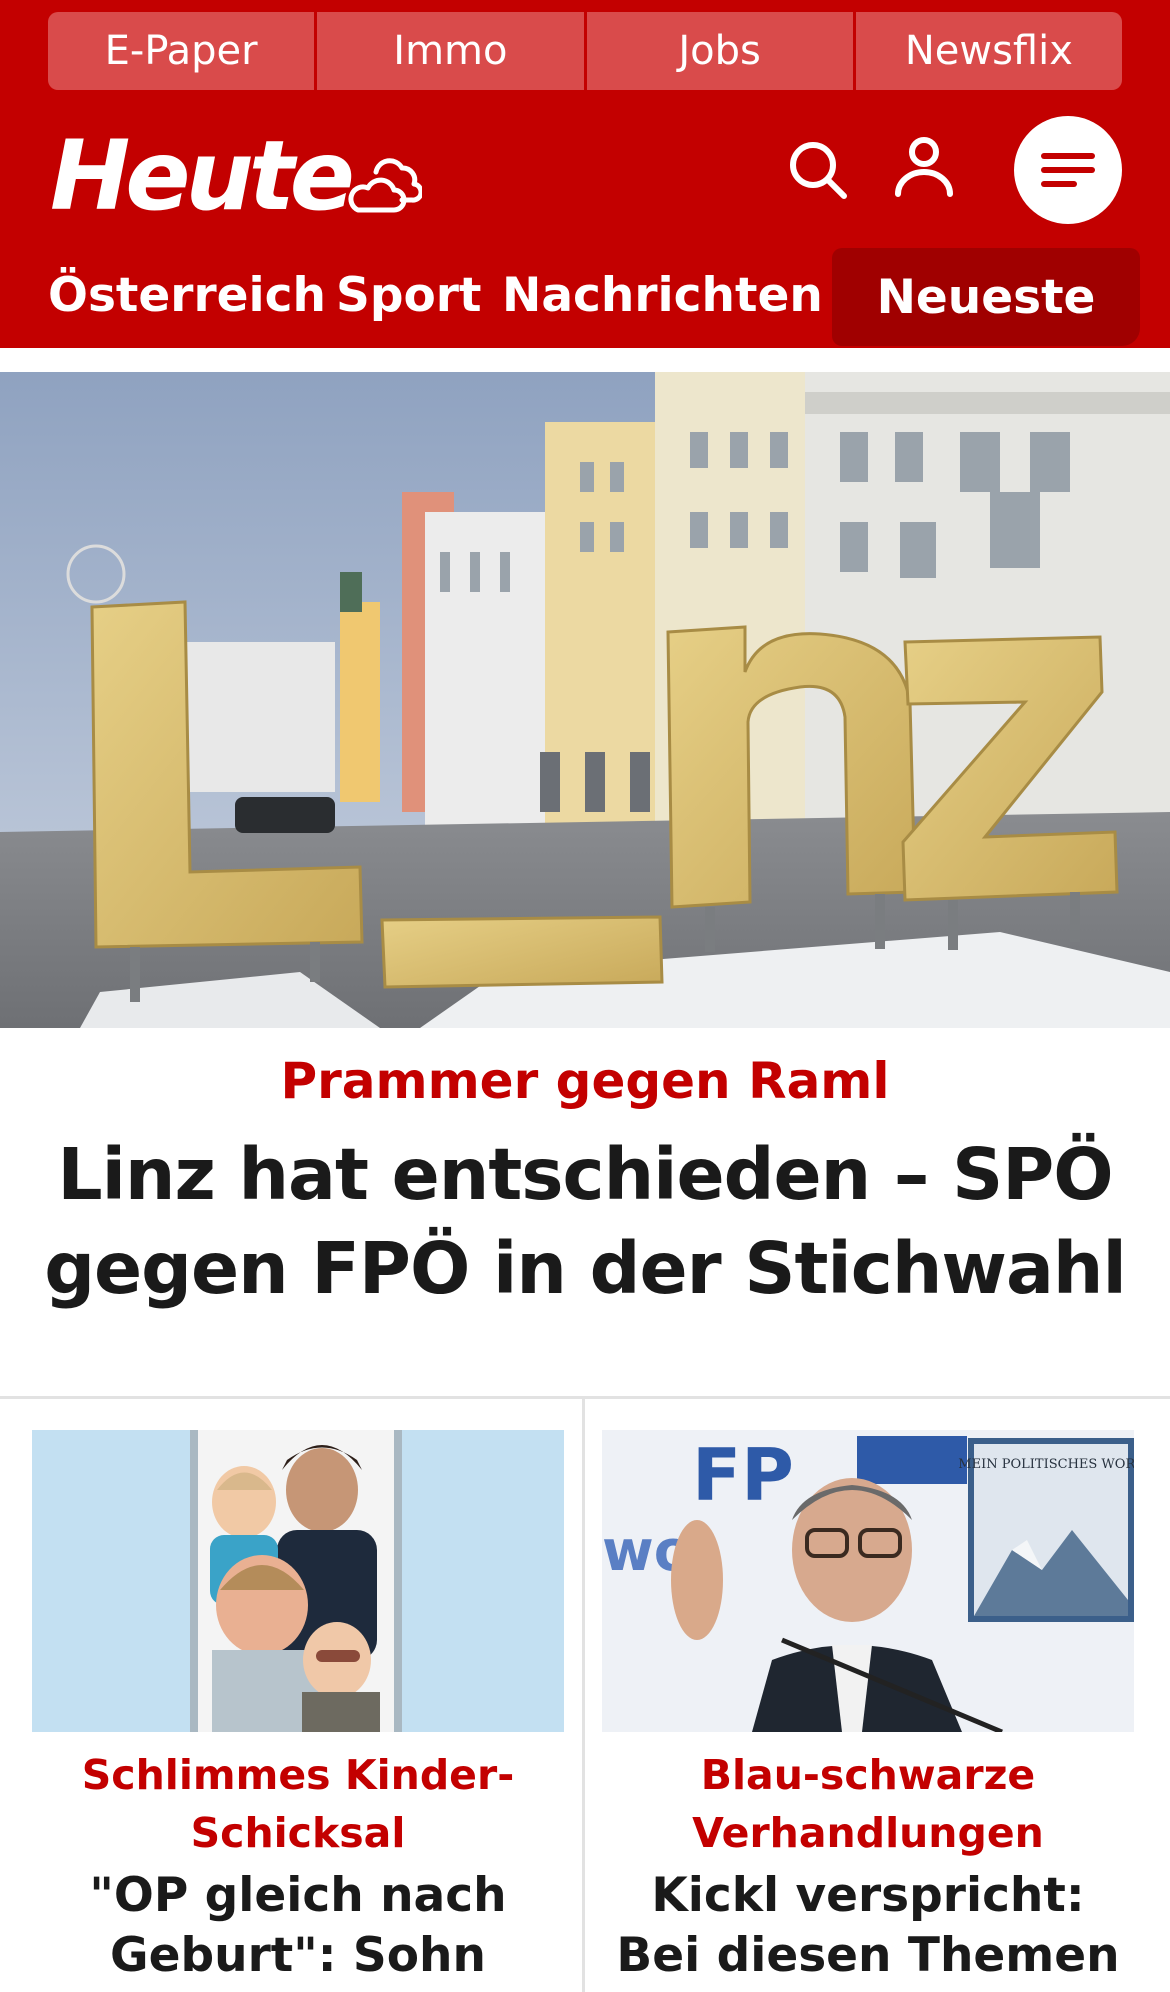  What do you see at coordinates (384, 182) in the screenshot?
I see `cloud-sun-icon` at bounding box center [384, 182].